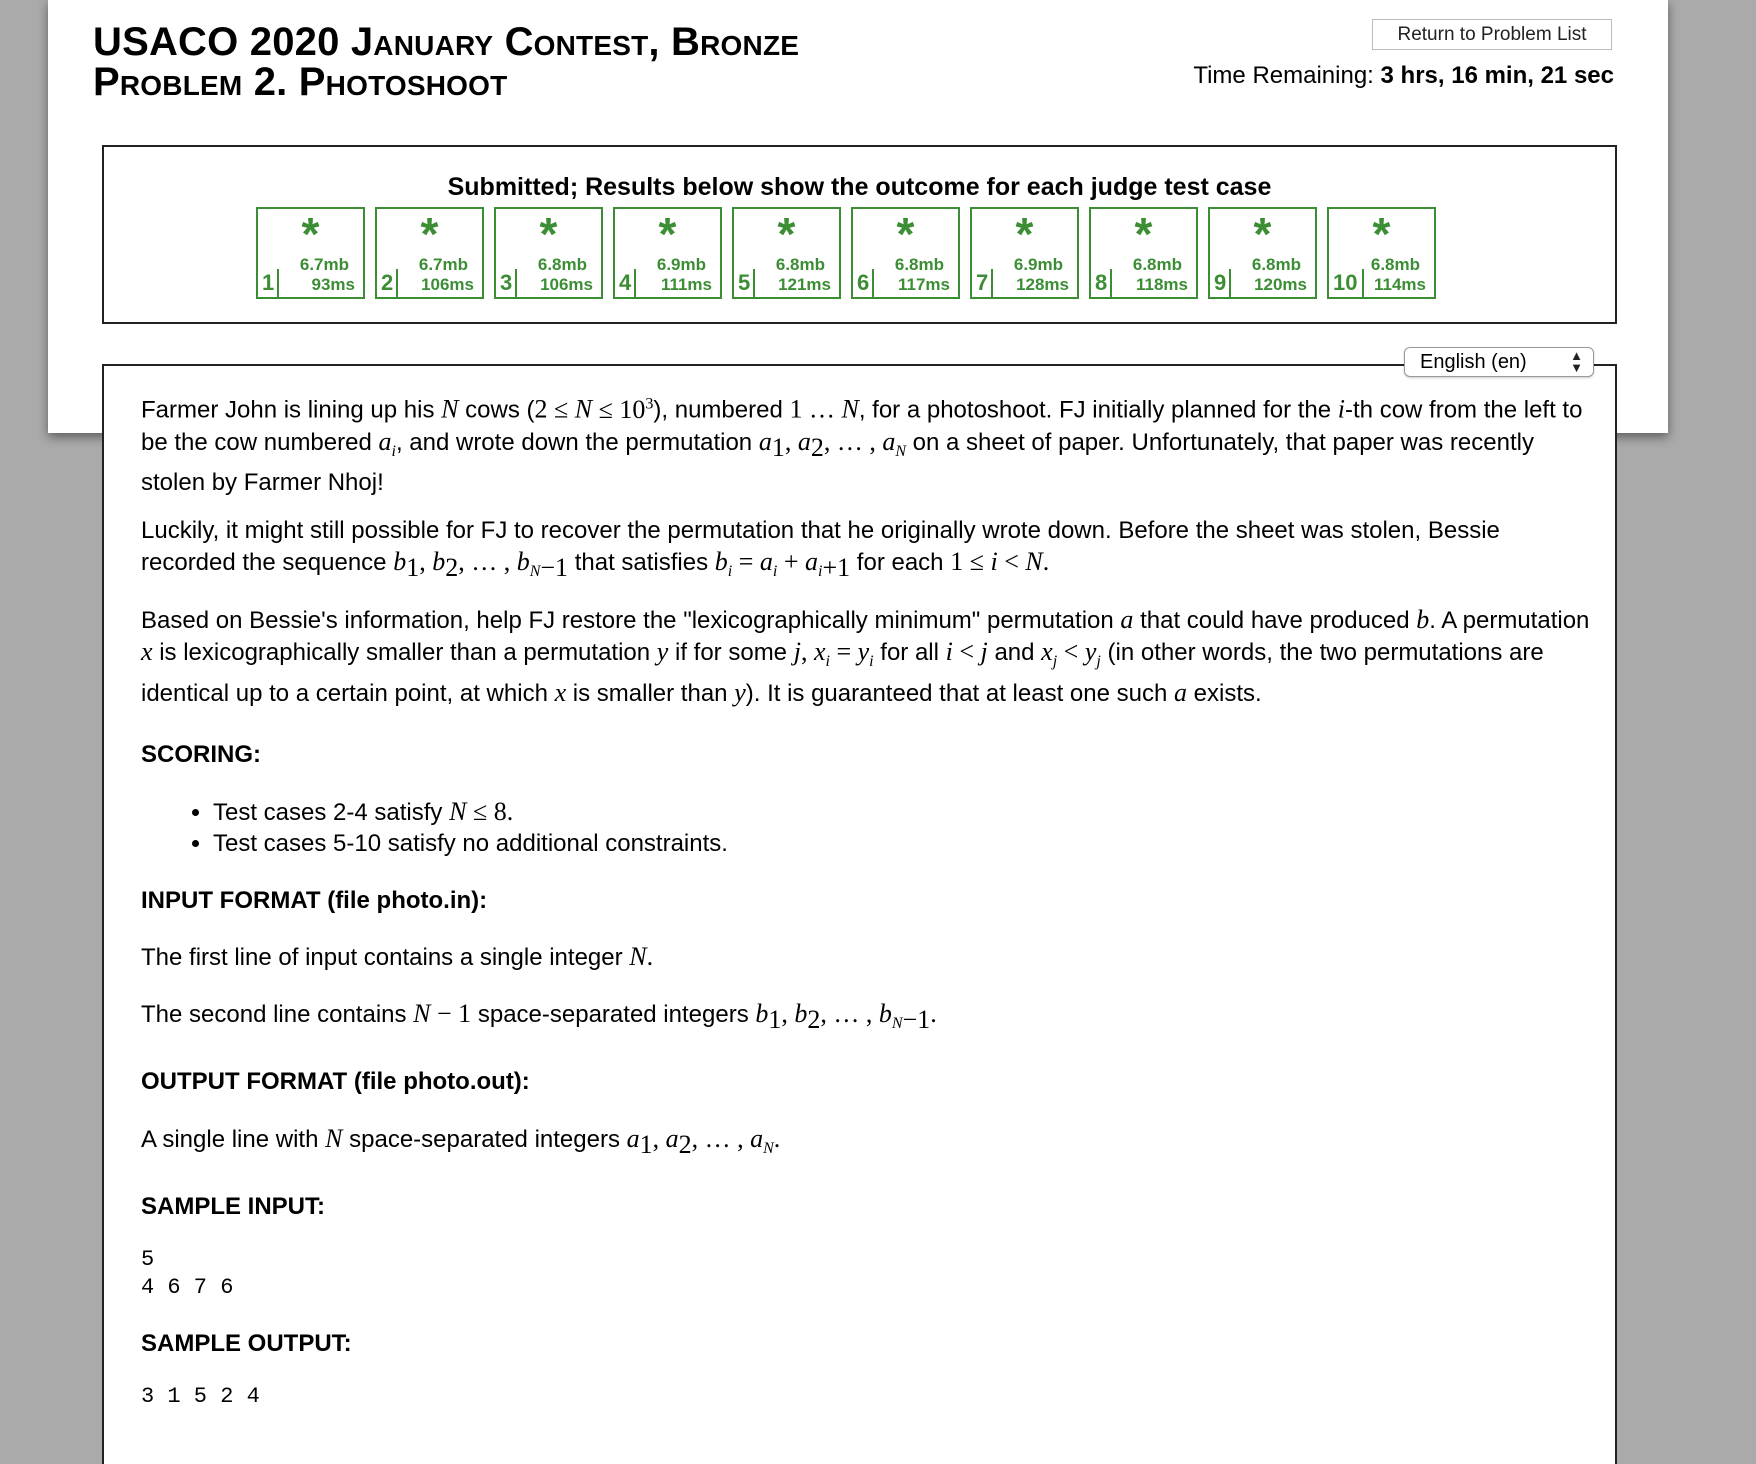 Image resolution: width=1756 pixels, height=1464 pixels. Describe the element at coordinates (1280, 284) in the screenshot. I see `test-case-time: 120ms` at that location.